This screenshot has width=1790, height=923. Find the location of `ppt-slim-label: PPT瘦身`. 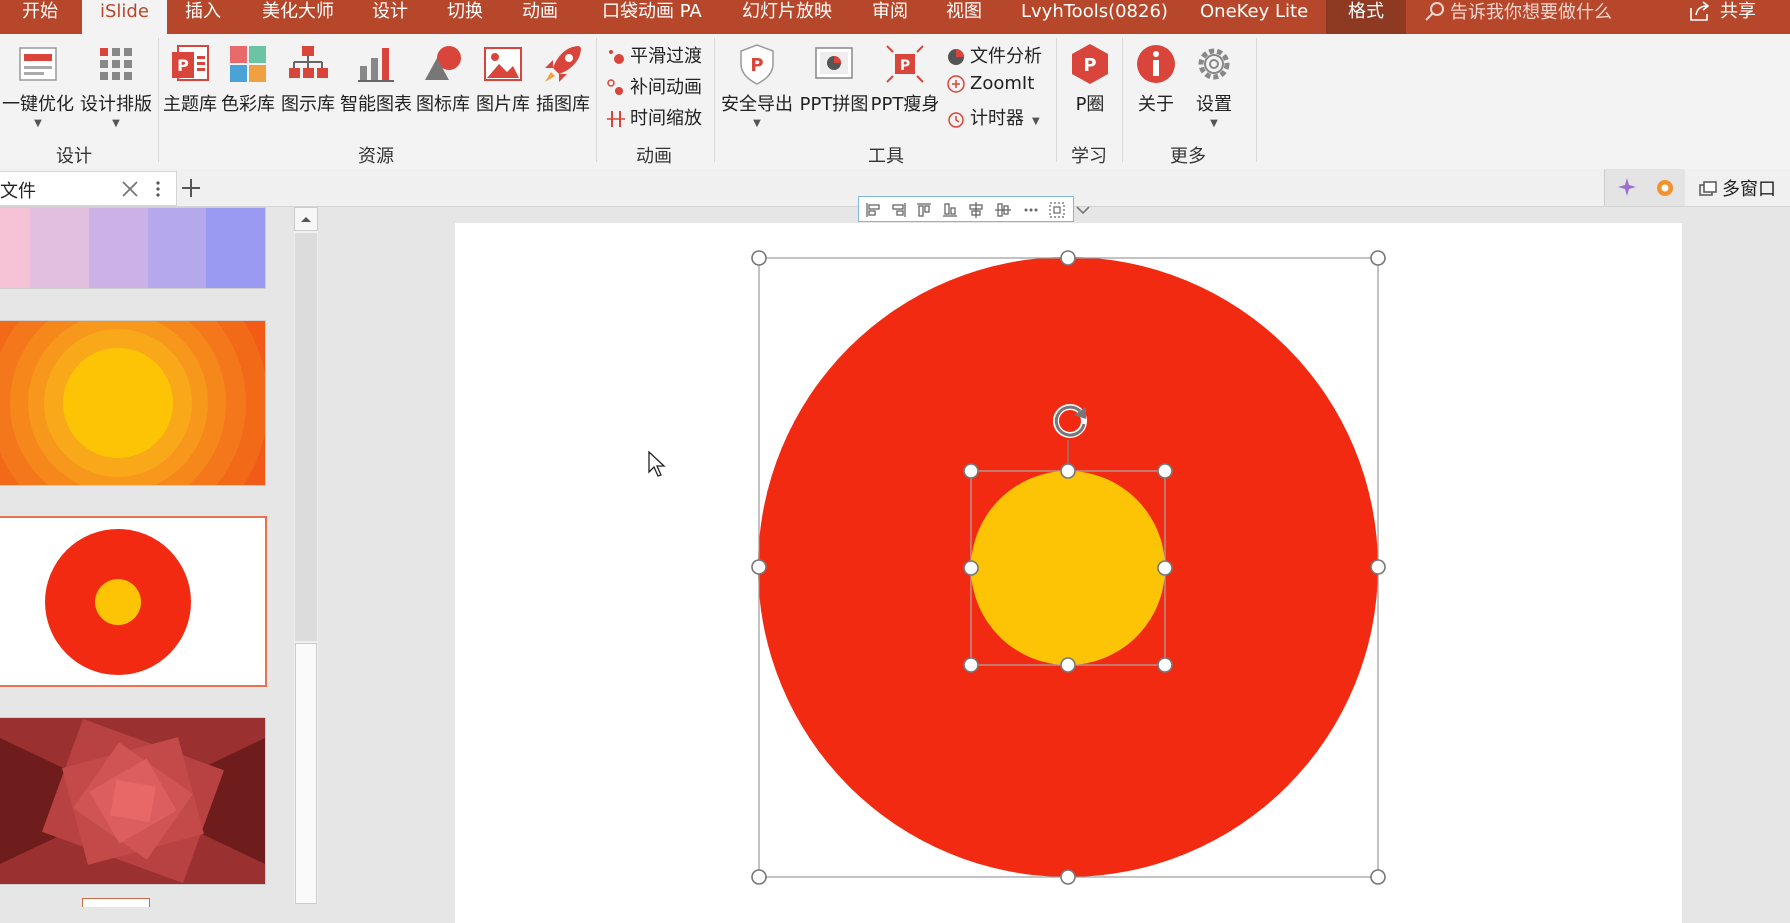

ppt-slim-label: PPT瘦身 is located at coordinates (905, 104).